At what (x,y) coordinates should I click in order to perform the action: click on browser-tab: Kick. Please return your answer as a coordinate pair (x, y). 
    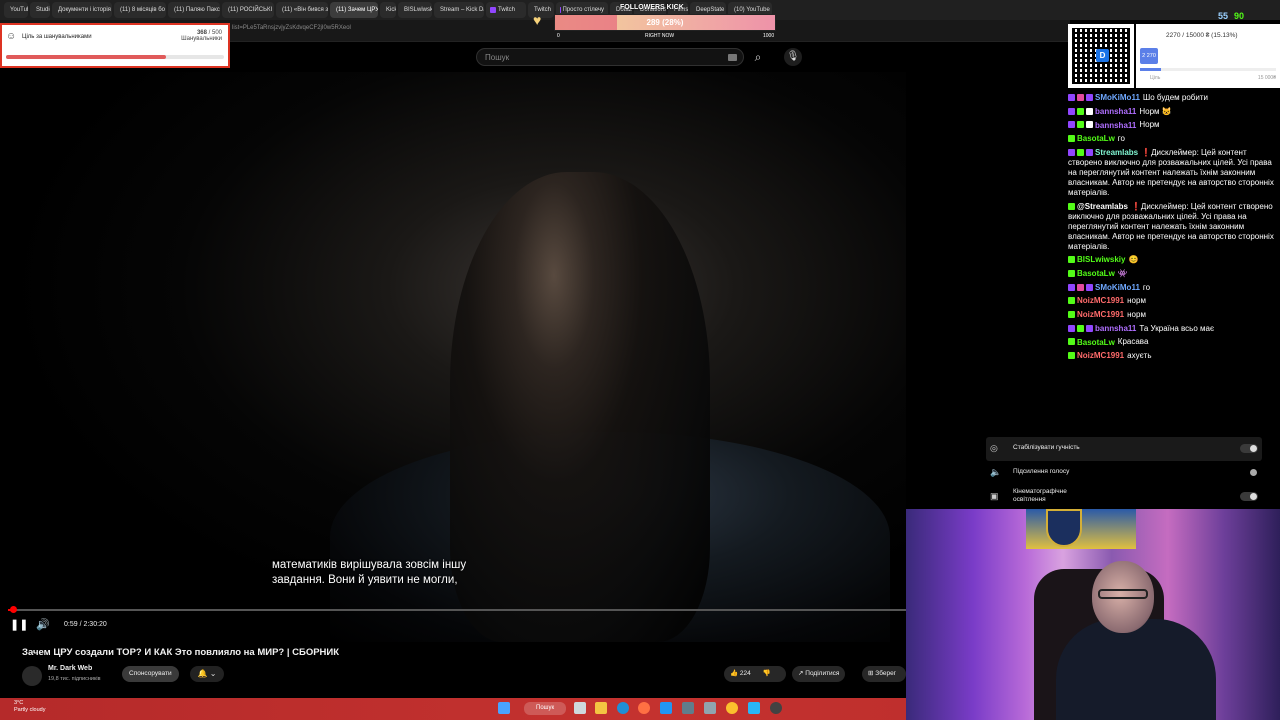
    Looking at the image, I should click on (388, 10).